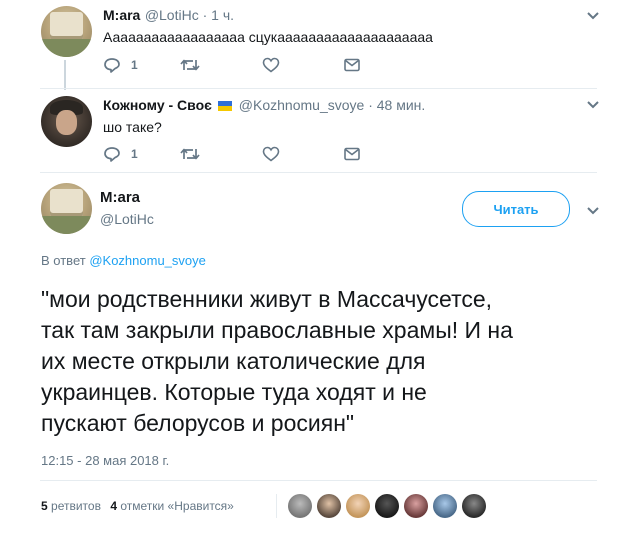 This screenshot has height=536, width=629. I want to click on reply-context: В ответ @Kozhnomu_svoye, so click(123, 260).